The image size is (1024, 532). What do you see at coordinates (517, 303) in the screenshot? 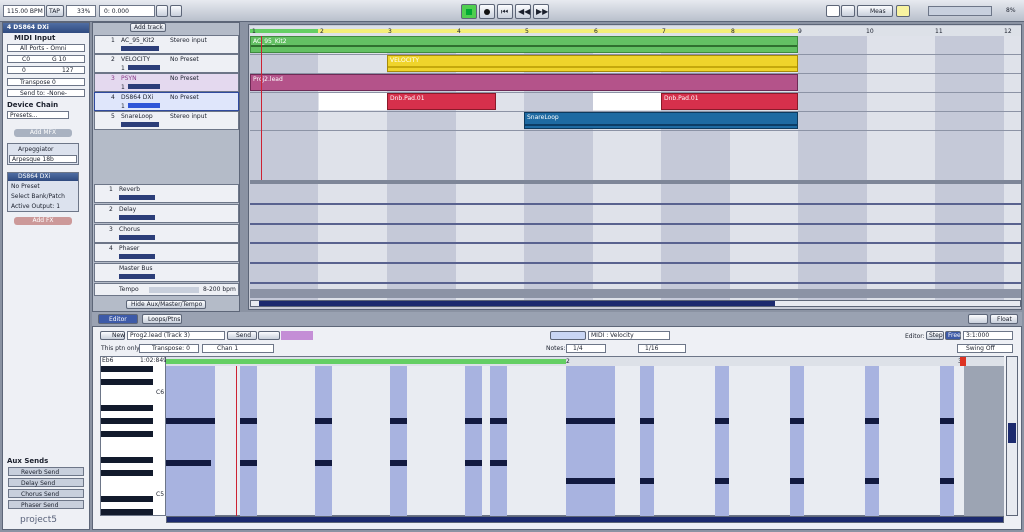
I see `arrange-scroll-thumb` at bounding box center [517, 303].